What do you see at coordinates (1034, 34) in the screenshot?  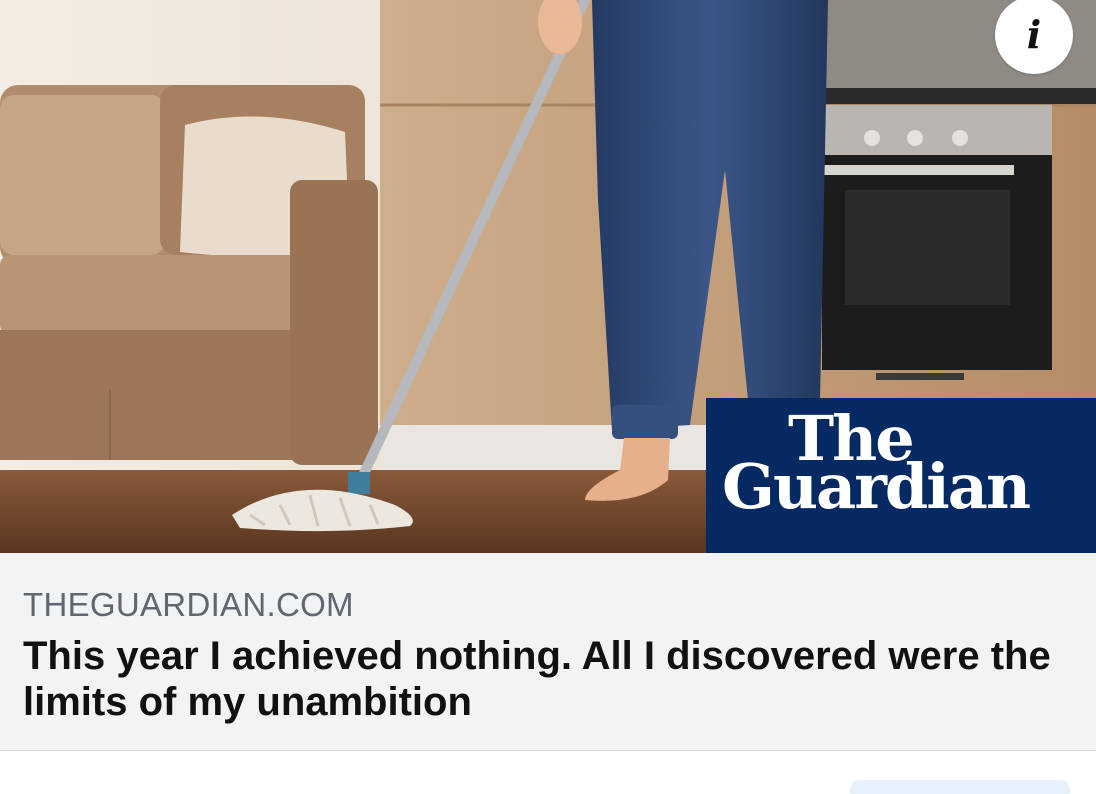 I see `info-icon: i` at bounding box center [1034, 34].